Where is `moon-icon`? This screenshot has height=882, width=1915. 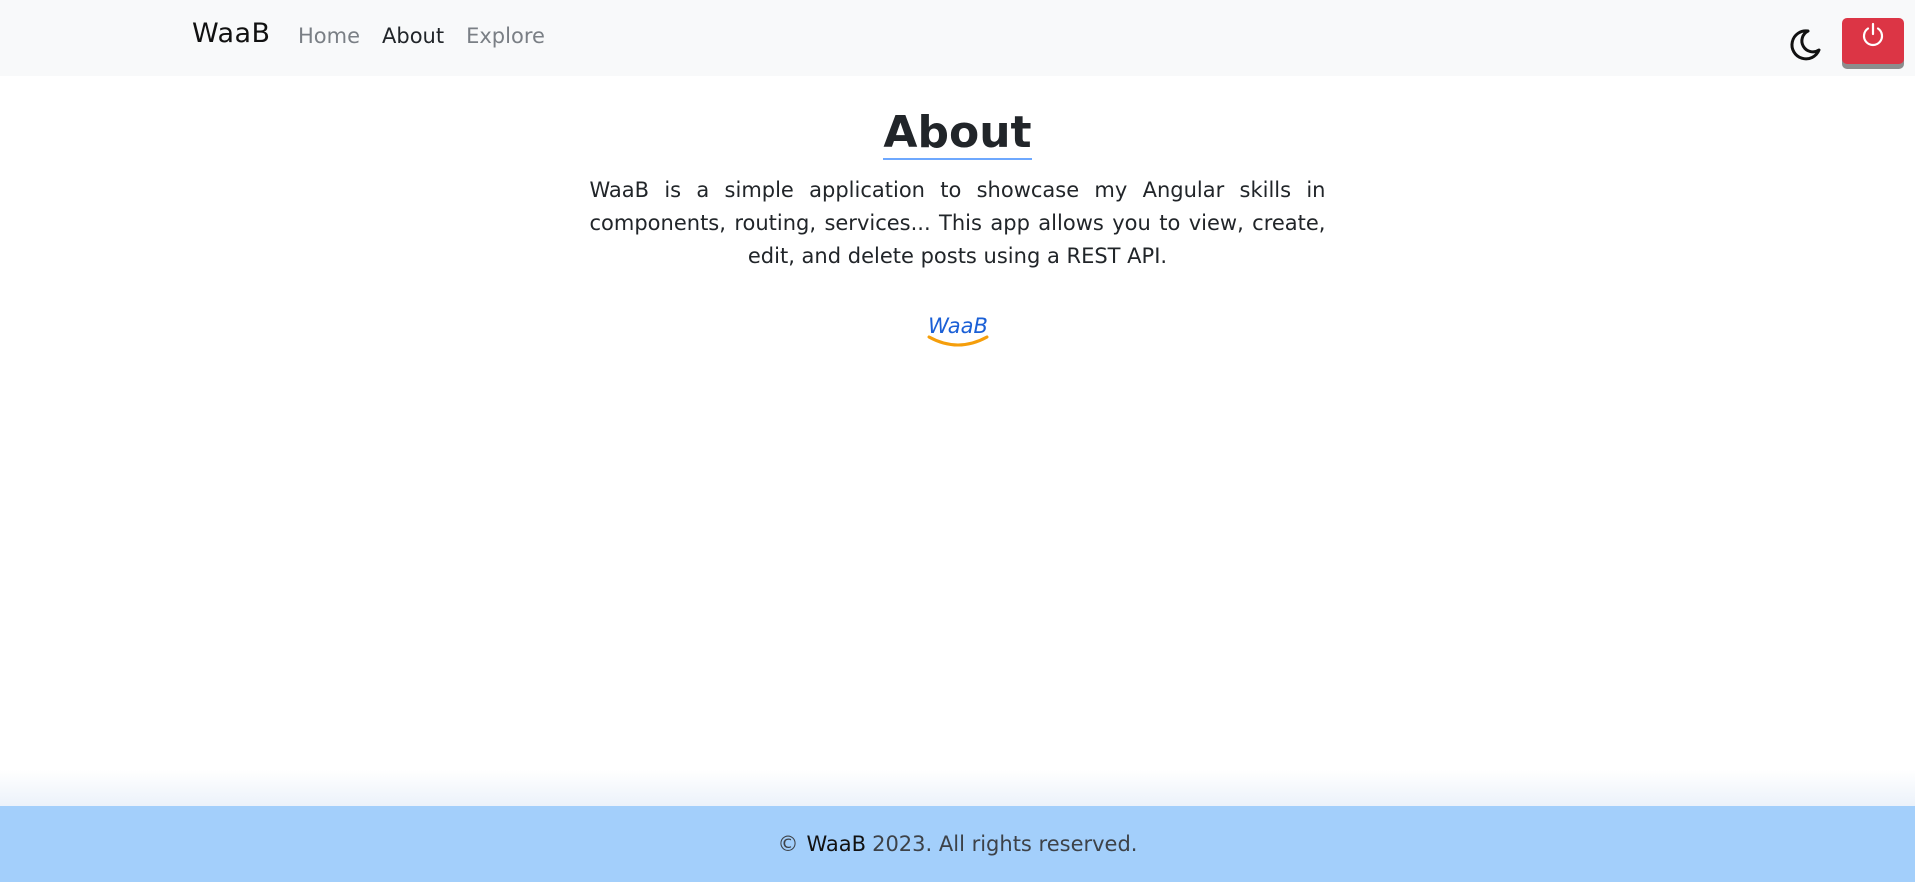
moon-icon is located at coordinates (1805, 45).